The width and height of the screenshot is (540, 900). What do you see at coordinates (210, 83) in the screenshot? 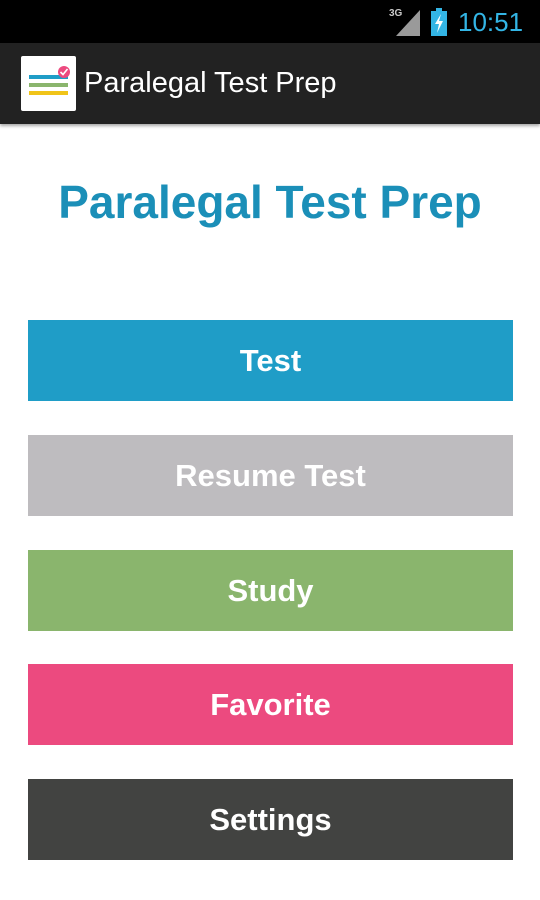
I see `action-bar-title: Paralegal Test Prep` at bounding box center [210, 83].